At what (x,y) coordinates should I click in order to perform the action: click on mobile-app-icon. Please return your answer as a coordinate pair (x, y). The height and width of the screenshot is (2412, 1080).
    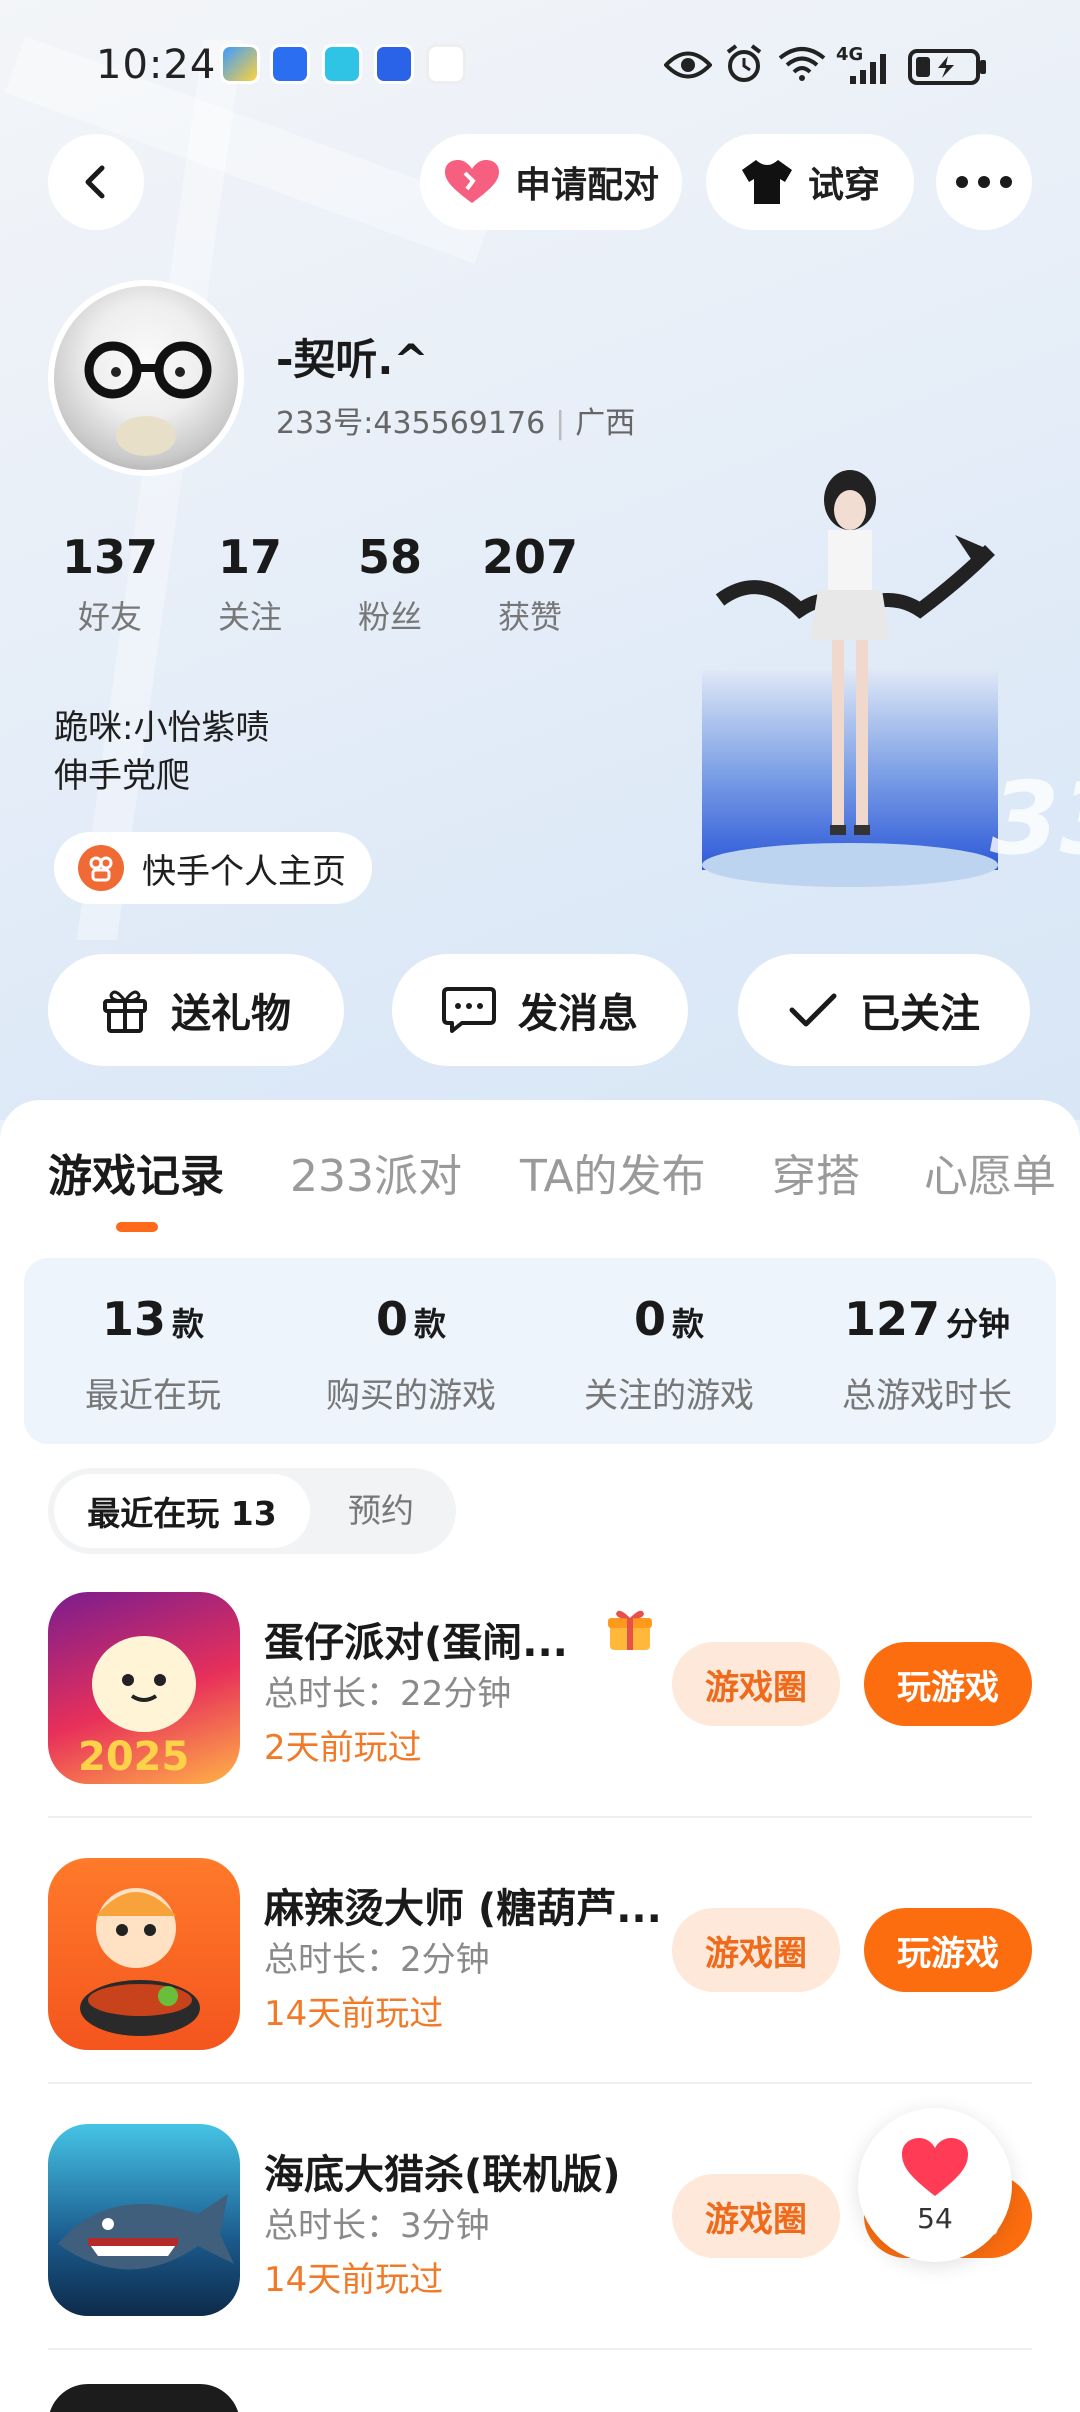
    Looking at the image, I should click on (446, 64).